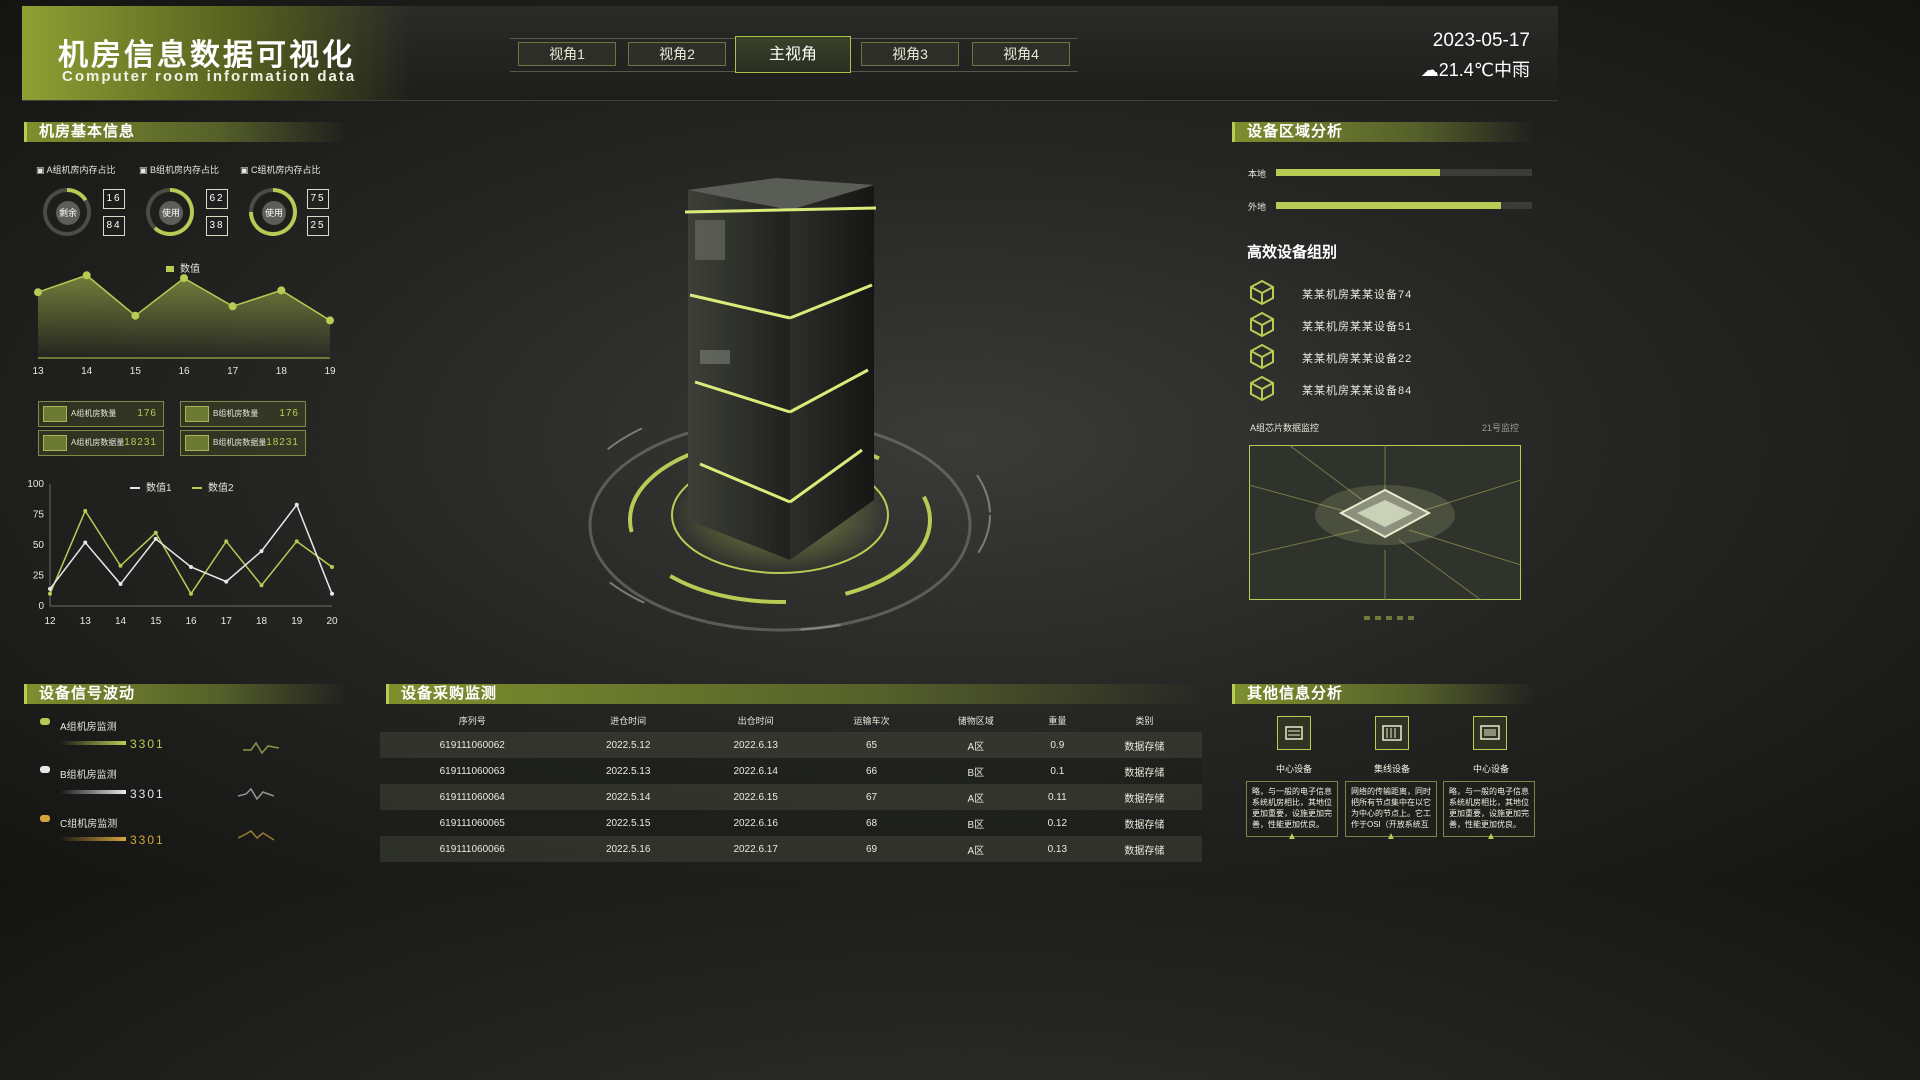 The height and width of the screenshot is (1080, 1920). I want to click on chip-monitor-id: 21号监控, so click(1501, 428).